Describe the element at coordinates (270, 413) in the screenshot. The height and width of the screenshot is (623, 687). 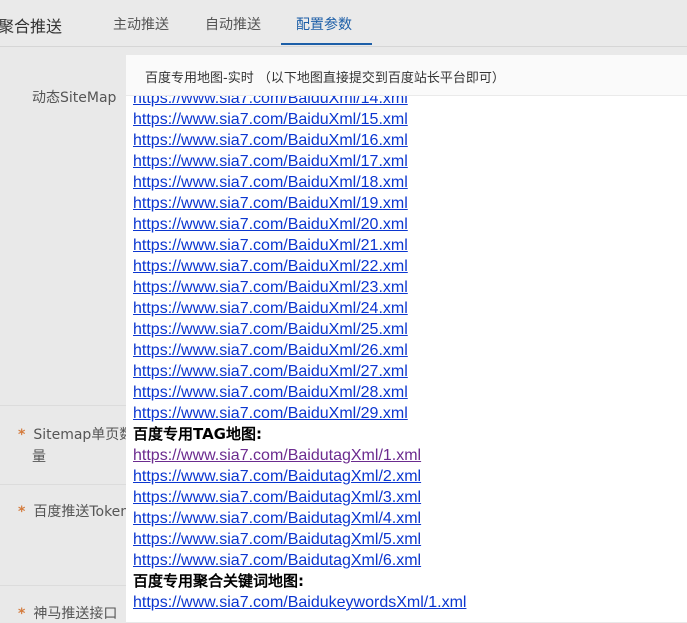
I see `sitemap-link: https://www.sia7.com/BaiduXml/29.xml` at that location.